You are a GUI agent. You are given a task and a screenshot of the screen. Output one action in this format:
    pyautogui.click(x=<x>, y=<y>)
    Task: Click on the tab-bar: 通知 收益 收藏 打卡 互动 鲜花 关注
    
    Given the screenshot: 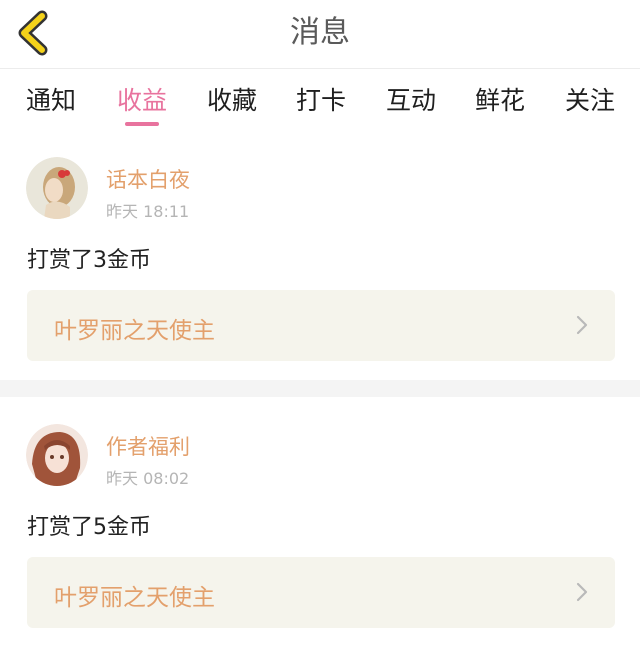 What is the action you would take?
    pyautogui.click(x=320, y=99)
    